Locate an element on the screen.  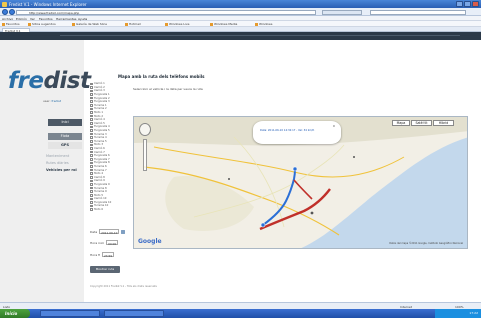
route-start-marker is located at coordinates (263, 225).